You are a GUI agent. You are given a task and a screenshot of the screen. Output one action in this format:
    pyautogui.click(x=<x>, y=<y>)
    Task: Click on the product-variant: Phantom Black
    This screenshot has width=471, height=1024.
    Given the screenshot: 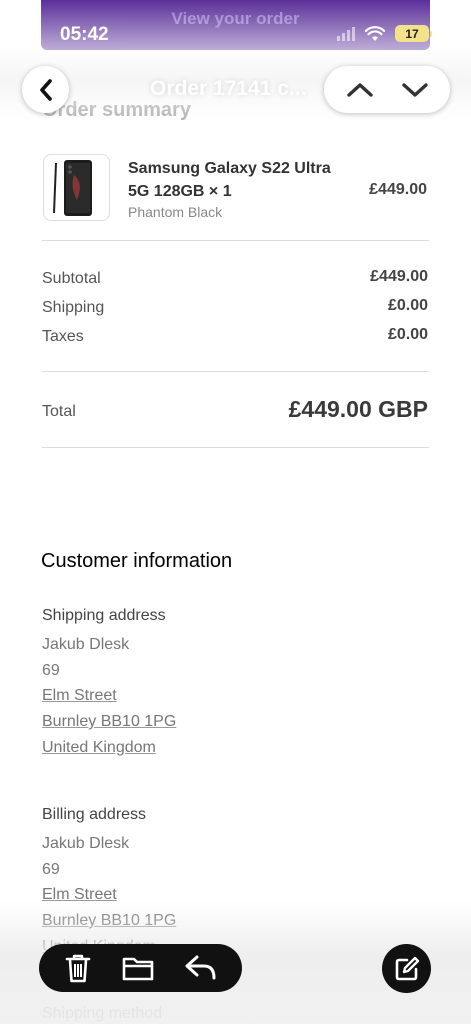 What is the action you would take?
    pyautogui.click(x=175, y=212)
    